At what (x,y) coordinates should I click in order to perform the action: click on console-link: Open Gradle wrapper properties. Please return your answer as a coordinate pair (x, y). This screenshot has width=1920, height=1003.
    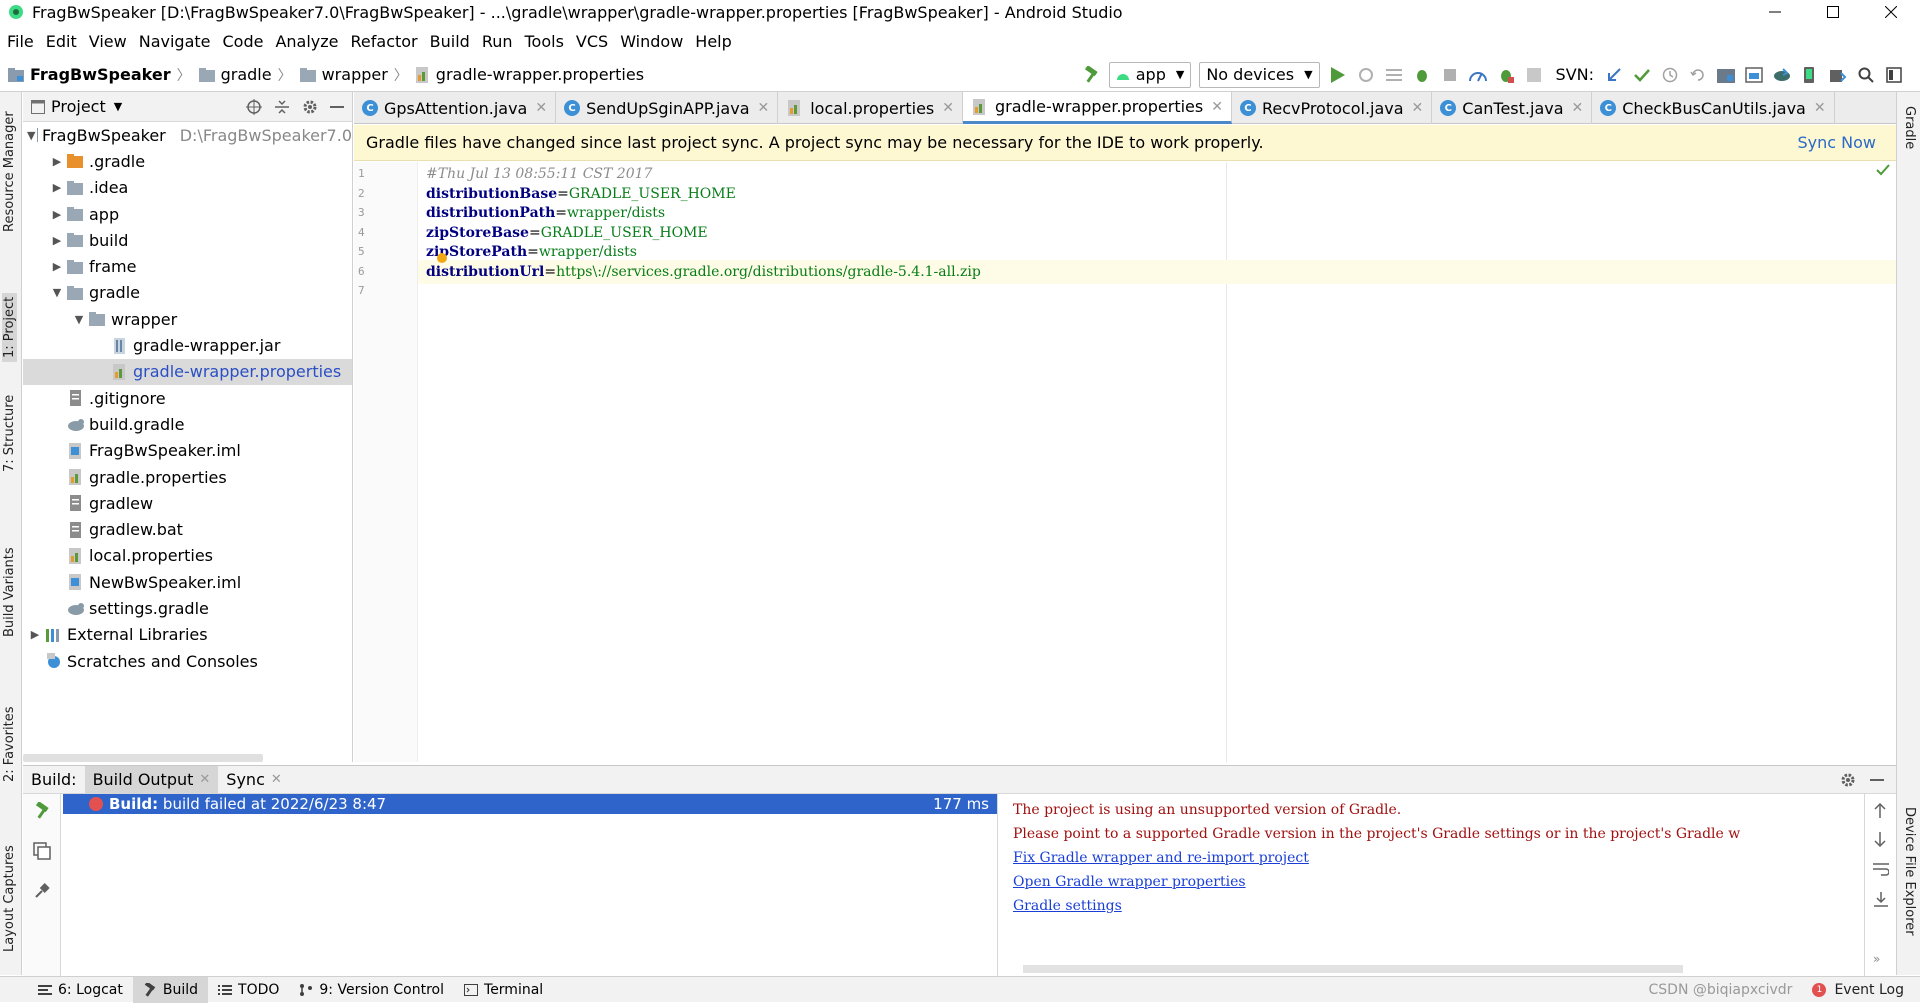
    Looking at the image, I should click on (1433, 882).